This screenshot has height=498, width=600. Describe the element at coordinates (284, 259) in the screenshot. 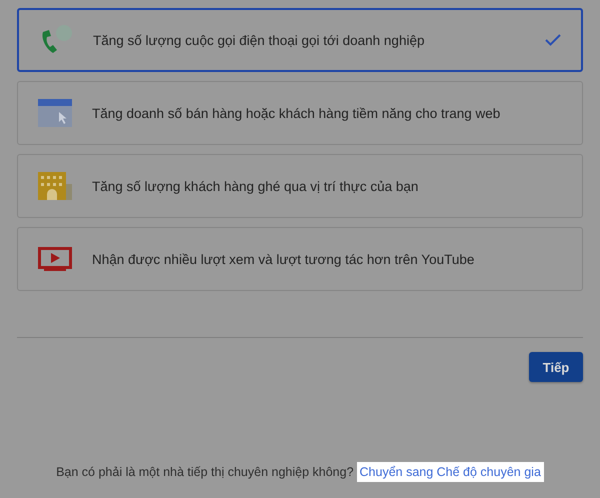

I see `option-label: Nhận được nhiều lượt xem và lượt tương tác hơn trên YouTube` at that location.